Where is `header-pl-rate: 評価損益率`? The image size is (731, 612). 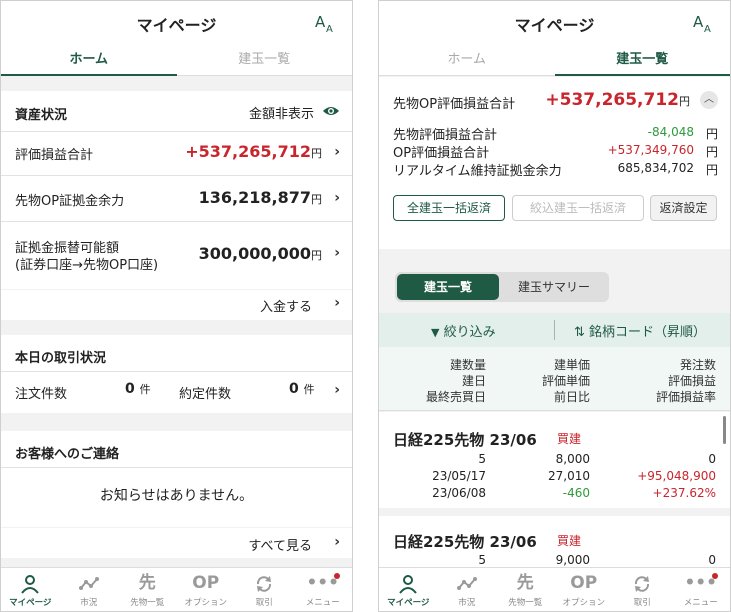 header-pl-rate: 評価損益率 is located at coordinates (685, 397).